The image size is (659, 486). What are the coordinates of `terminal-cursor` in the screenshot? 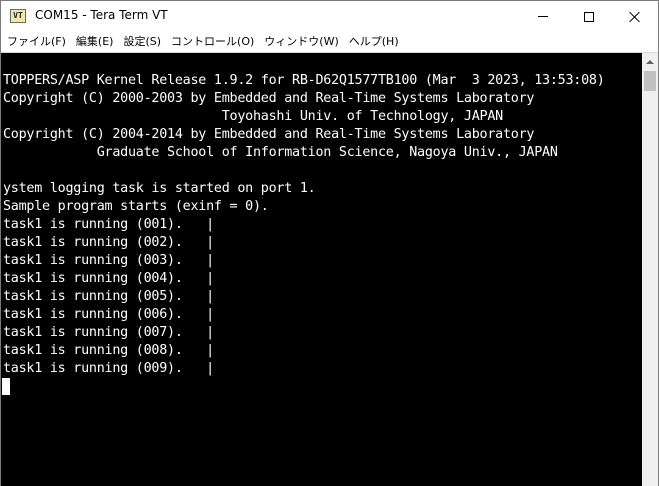 It's located at (6, 386).